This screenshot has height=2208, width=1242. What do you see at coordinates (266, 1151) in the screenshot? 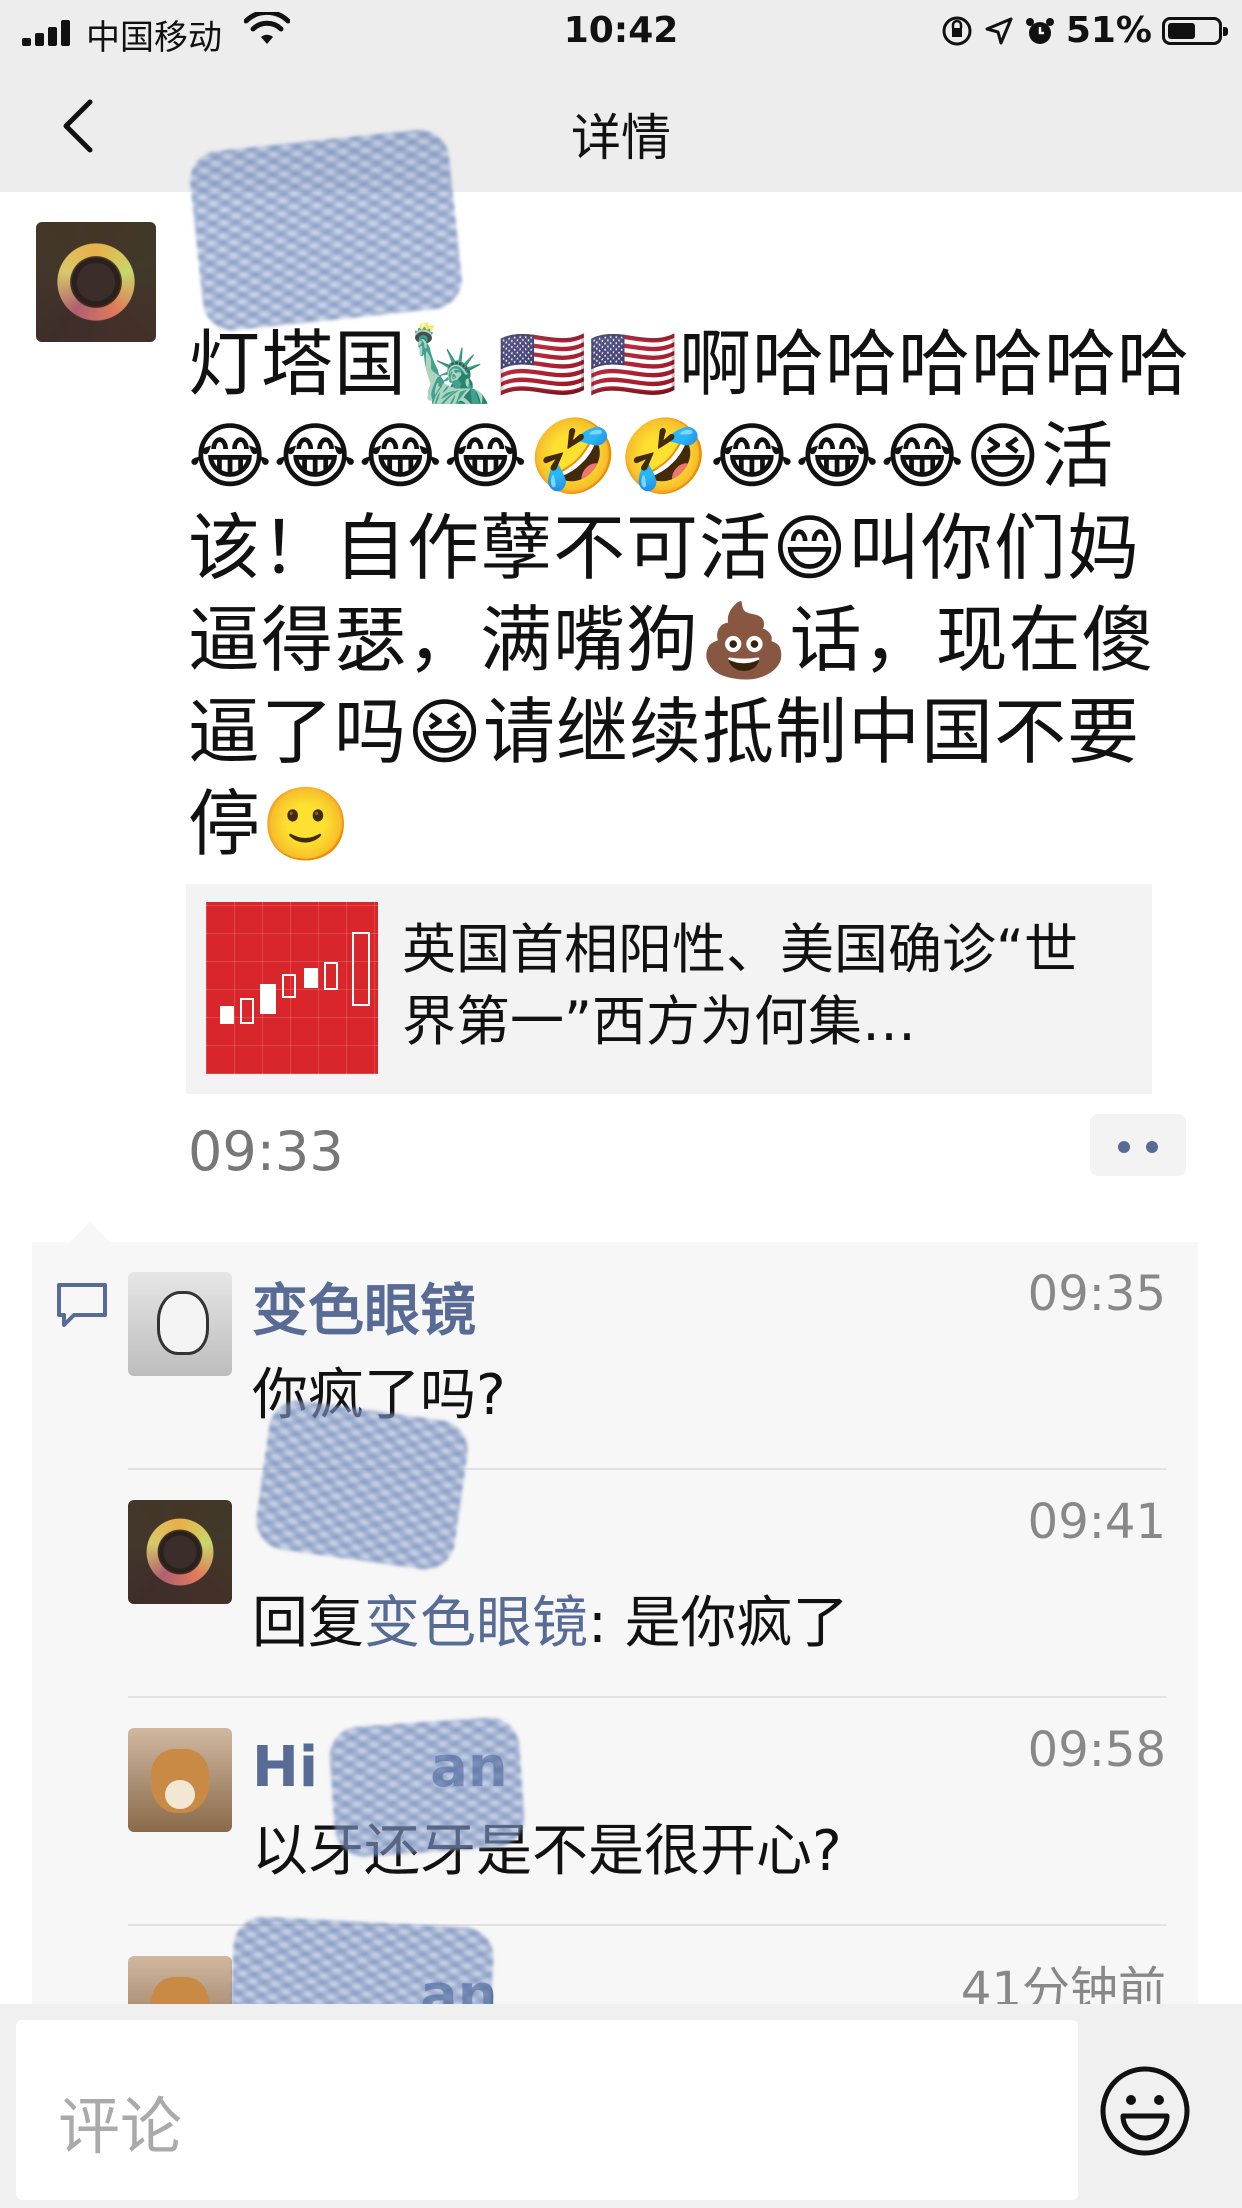
I see `post-timestamp: 09:33` at bounding box center [266, 1151].